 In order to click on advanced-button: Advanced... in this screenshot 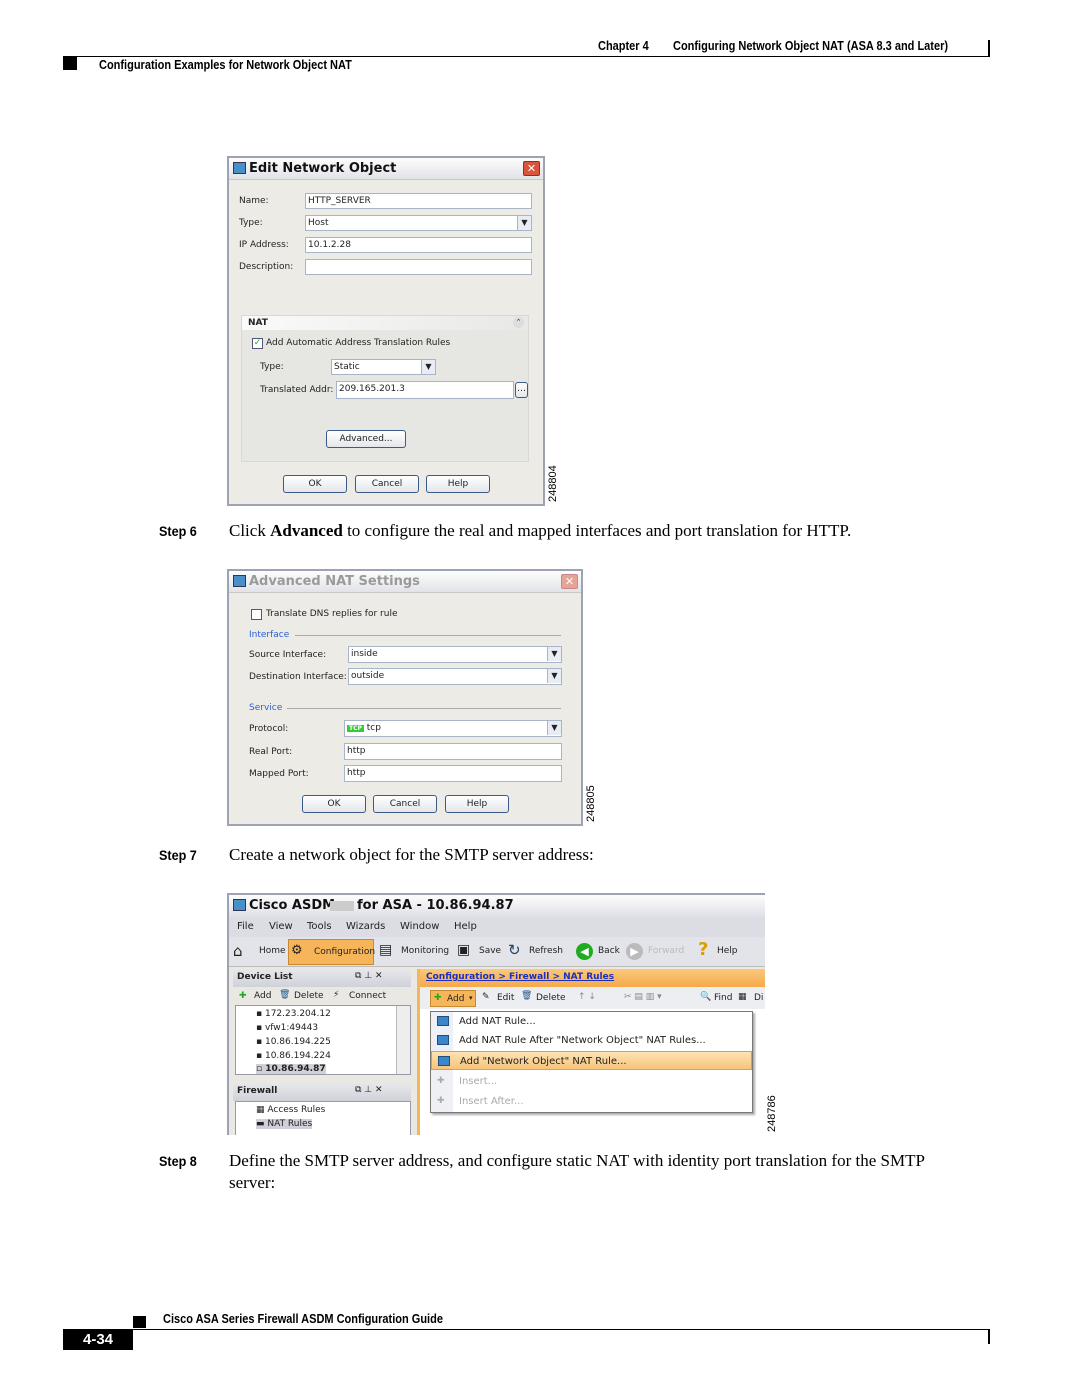, I will do `click(366, 439)`.